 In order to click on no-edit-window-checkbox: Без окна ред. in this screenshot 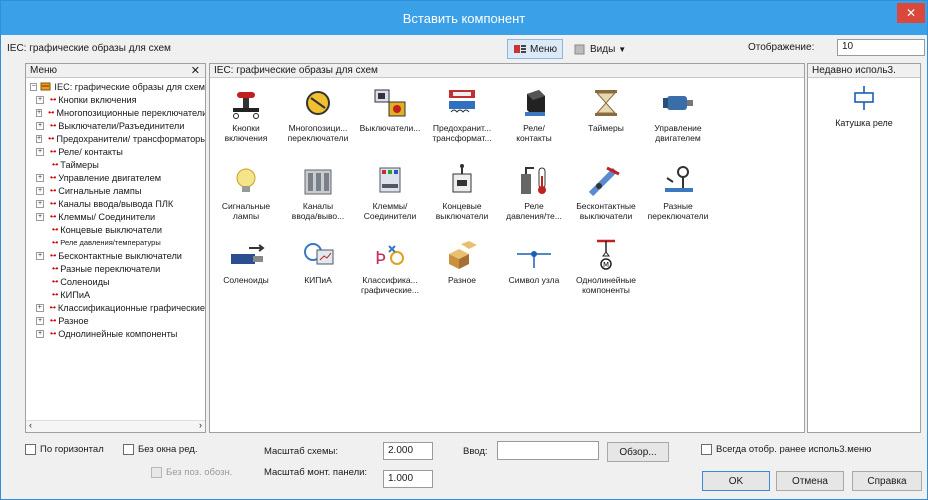, I will do `click(160, 449)`.